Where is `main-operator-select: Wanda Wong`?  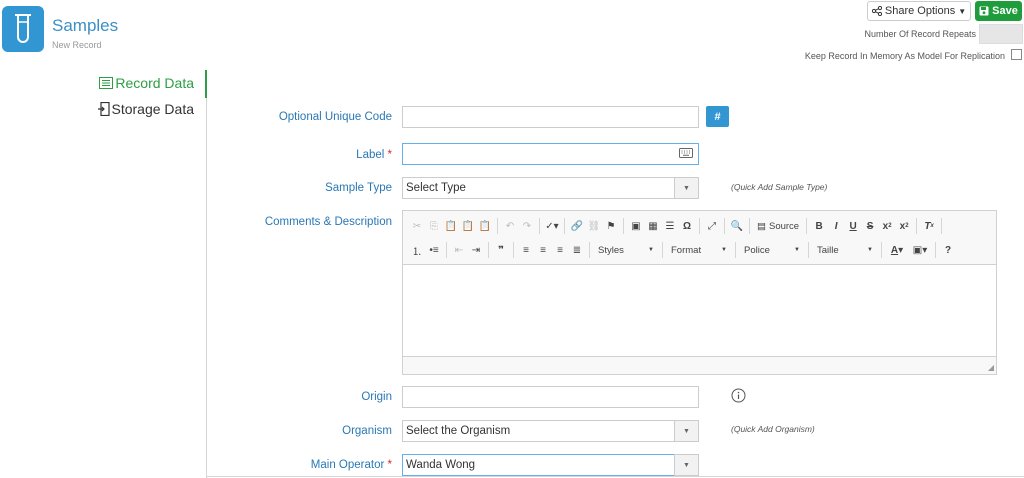 main-operator-select: Wanda Wong is located at coordinates (538, 465).